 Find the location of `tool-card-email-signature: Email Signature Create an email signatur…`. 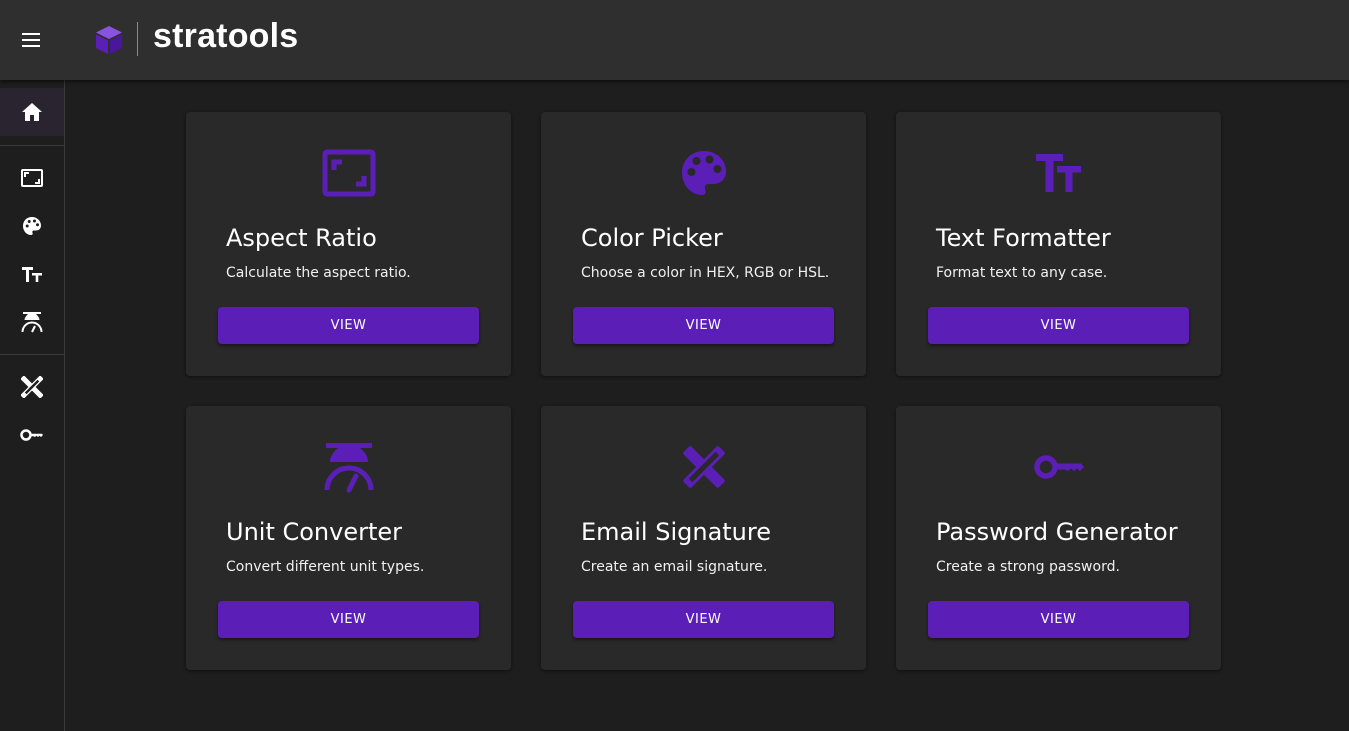

tool-card-email-signature: Email Signature Create an email signatur… is located at coordinates (703, 538).